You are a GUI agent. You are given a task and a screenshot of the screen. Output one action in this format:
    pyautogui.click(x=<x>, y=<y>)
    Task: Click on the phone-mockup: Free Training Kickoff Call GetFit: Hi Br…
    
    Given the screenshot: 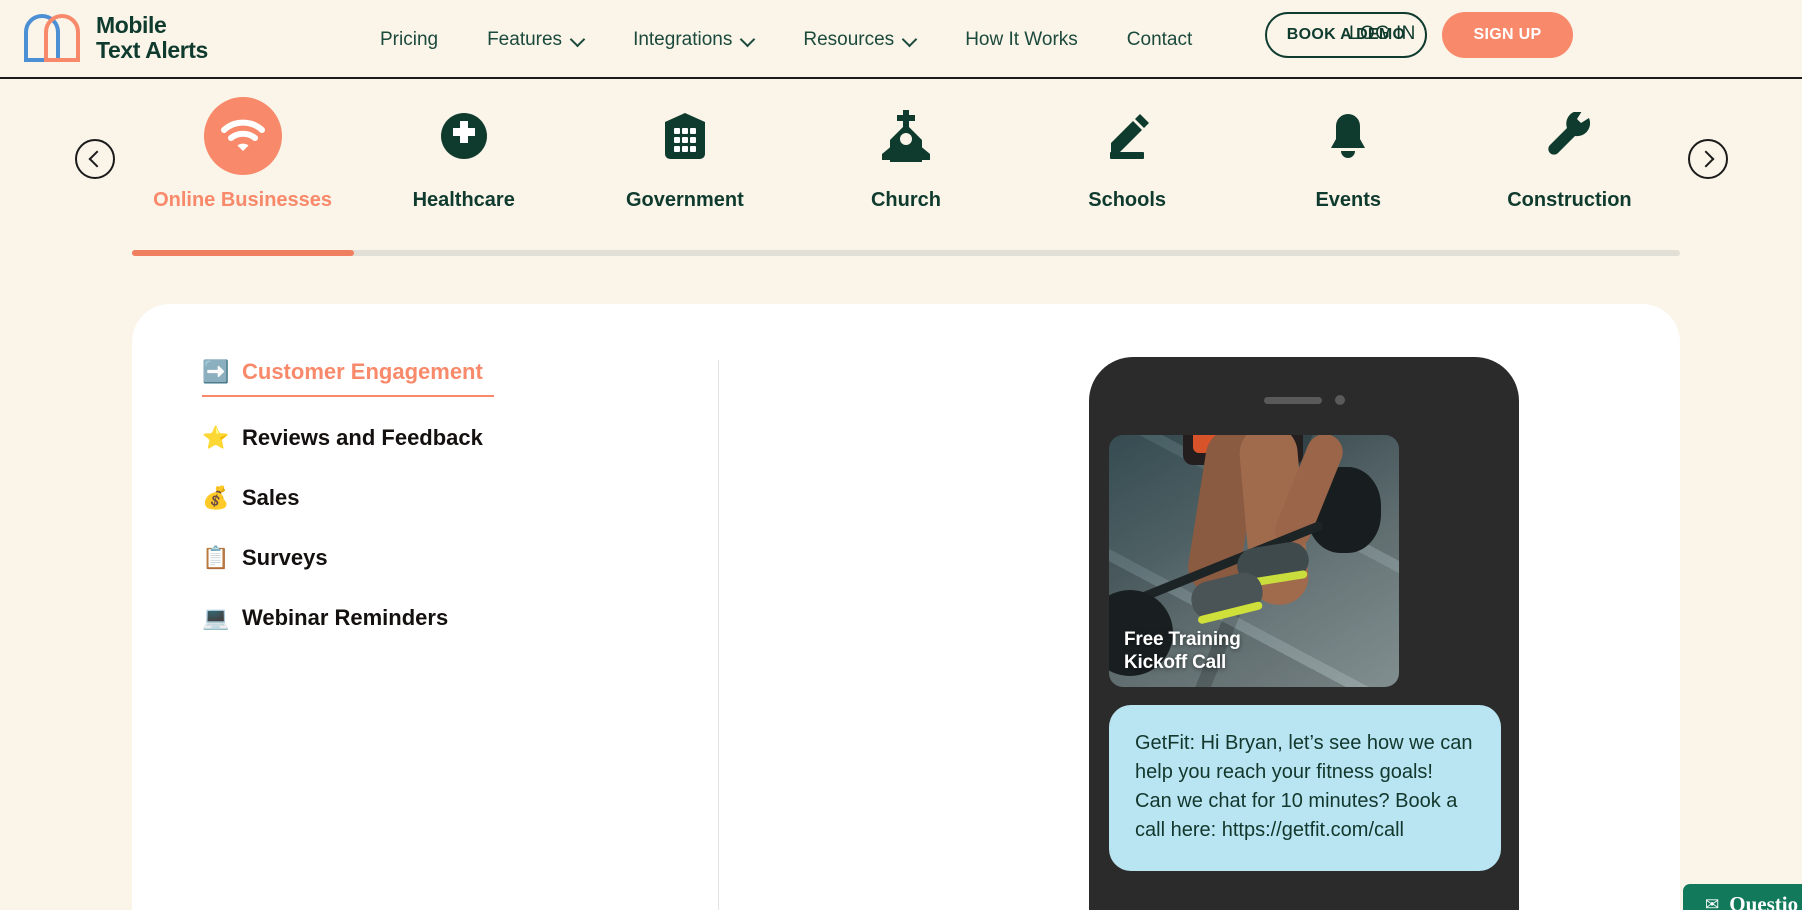 What is the action you would take?
    pyautogui.click(x=1304, y=633)
    